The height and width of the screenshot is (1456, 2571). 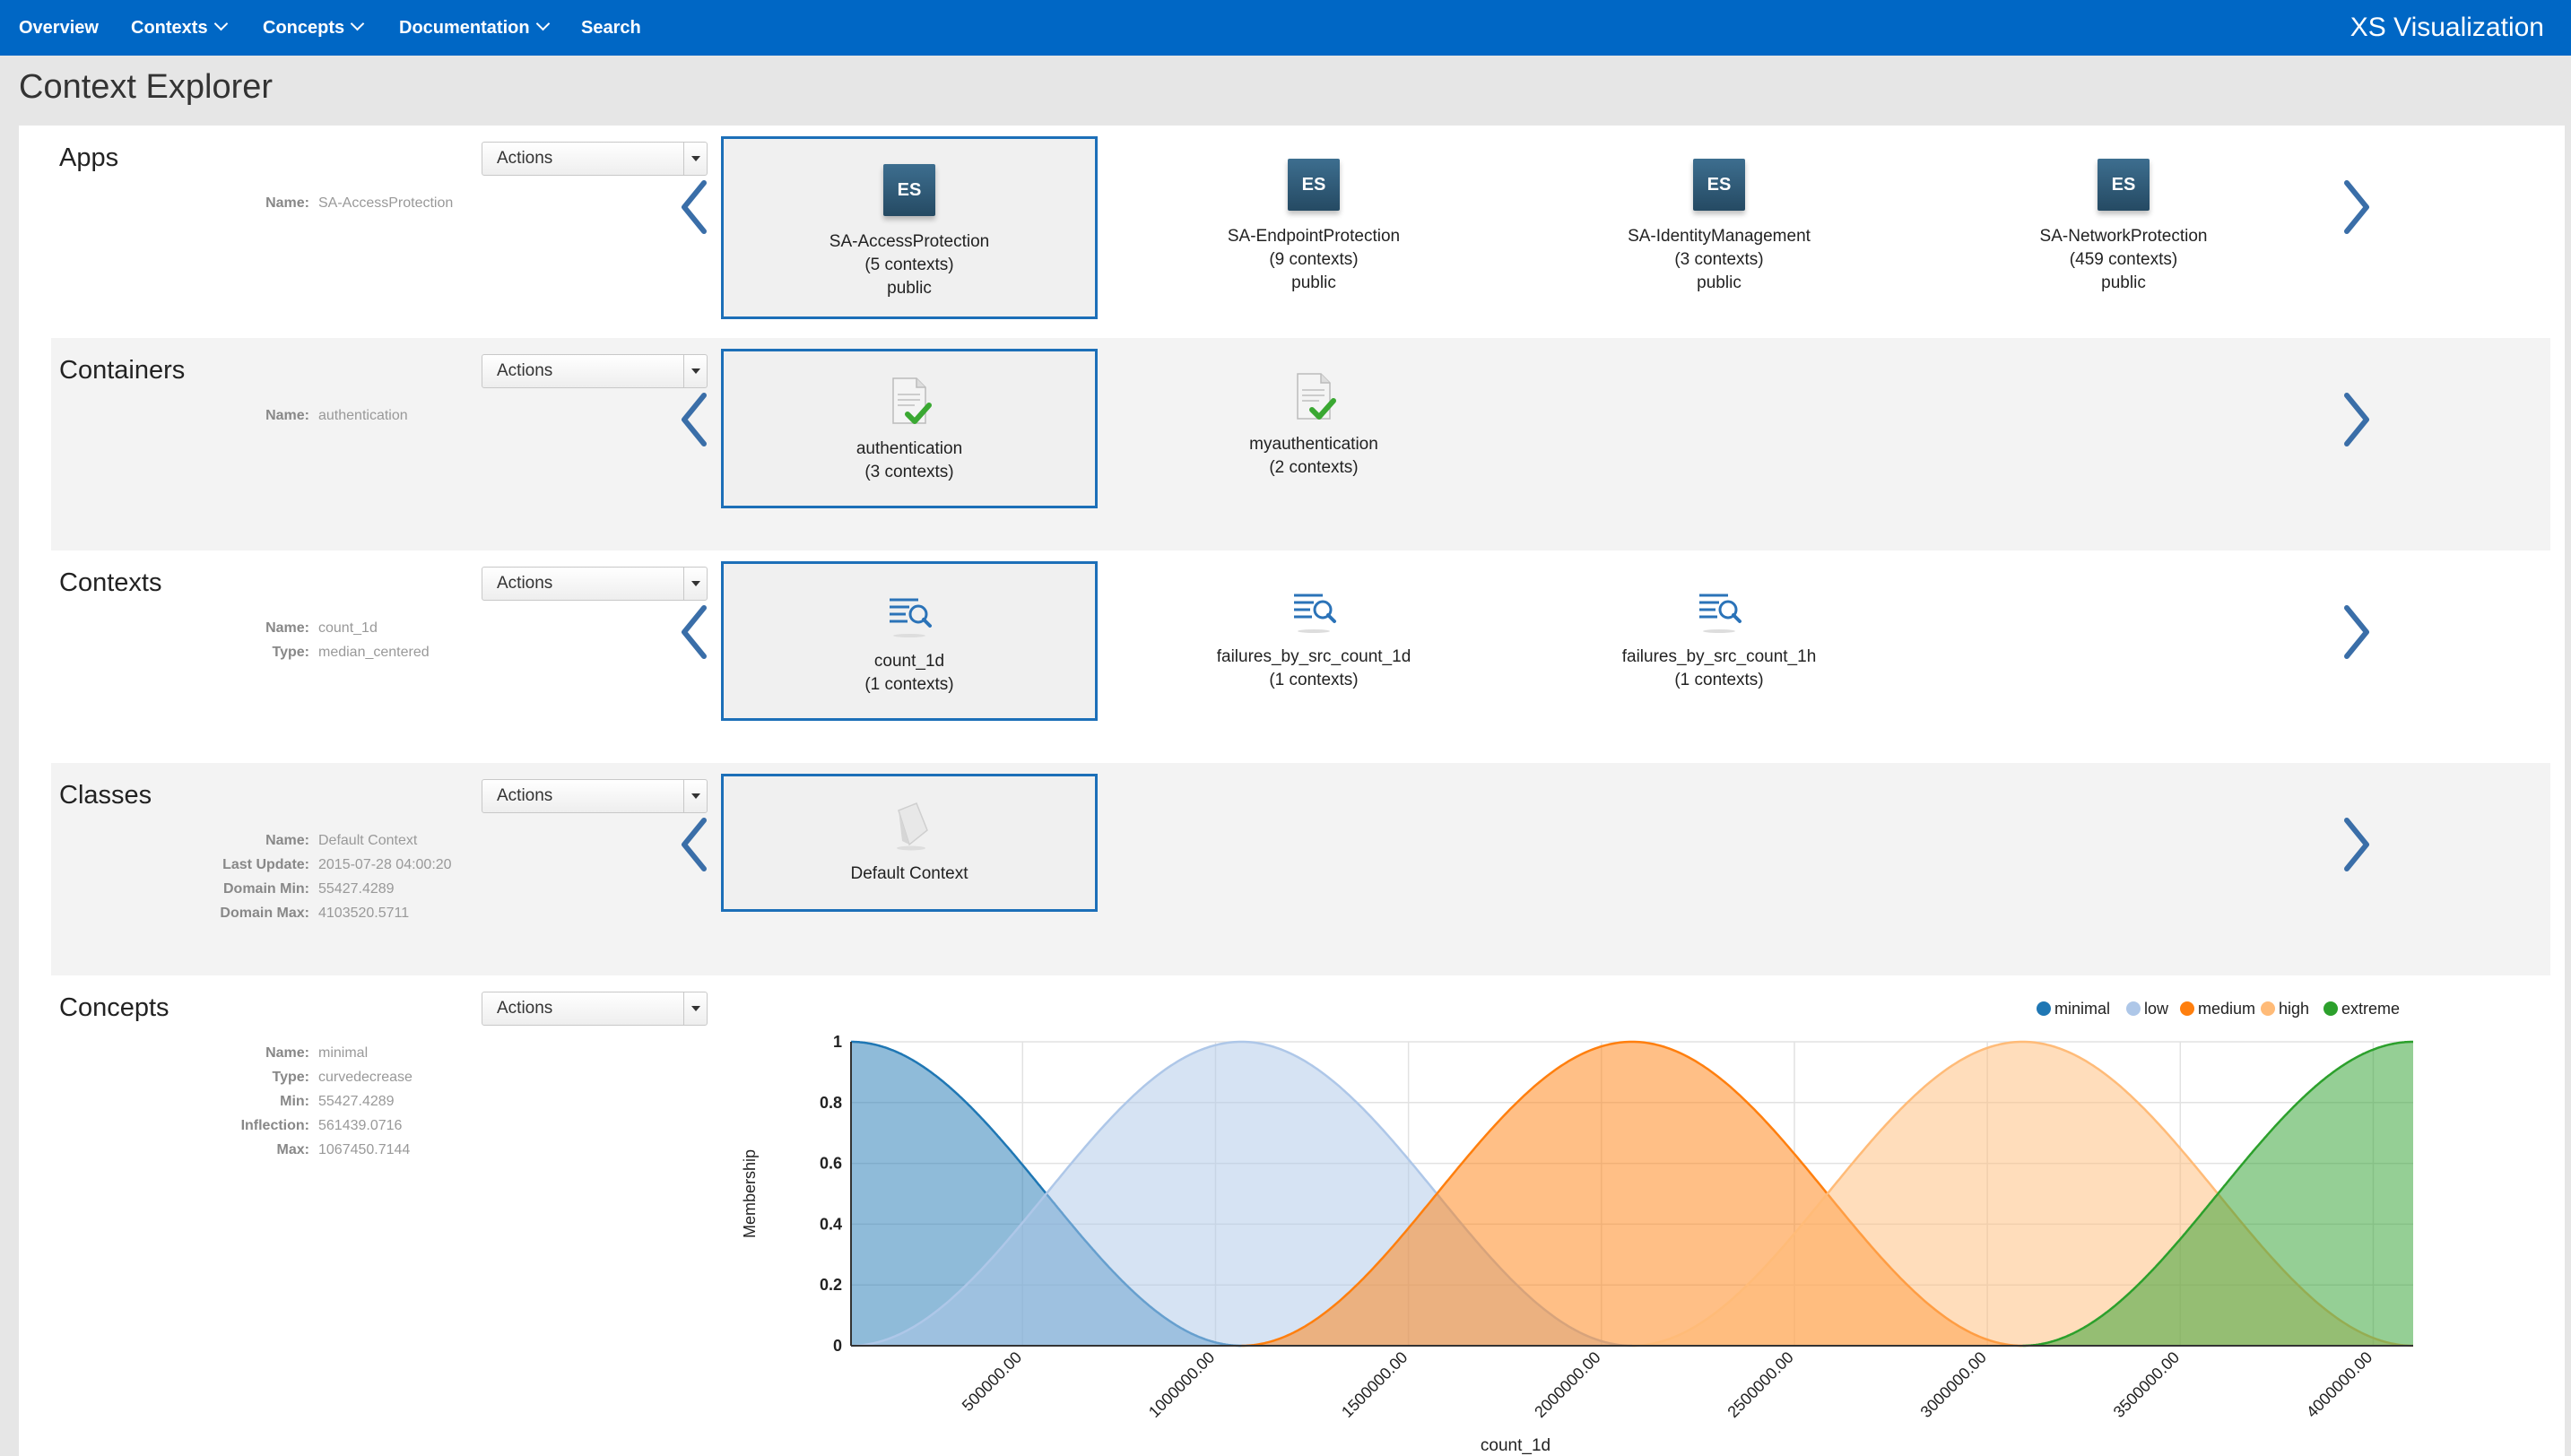 I want to click on contexts-next-button, so click(x=2356, y=632).